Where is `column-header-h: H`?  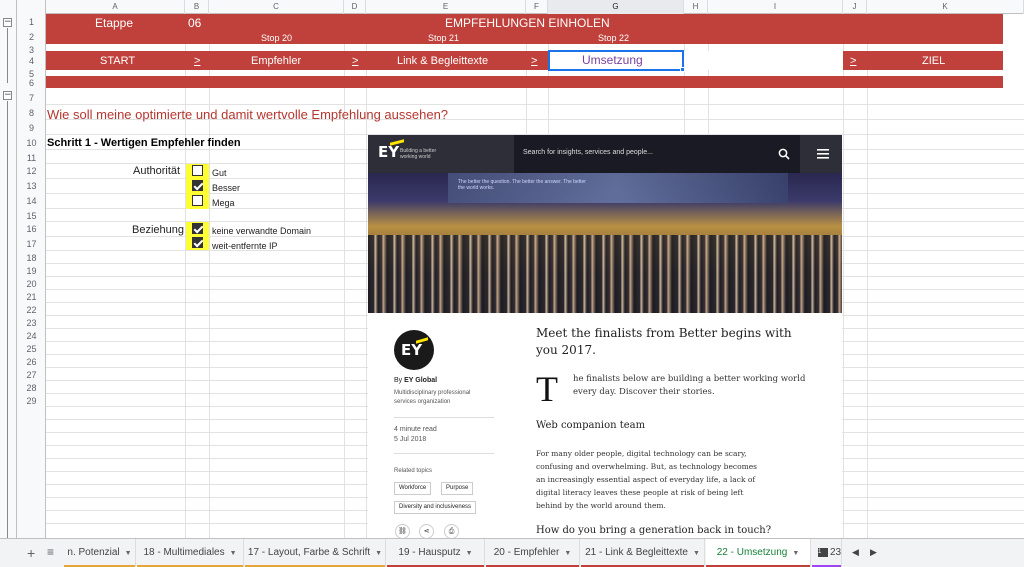 column-header-h: H is located at coordinates (696, 7).